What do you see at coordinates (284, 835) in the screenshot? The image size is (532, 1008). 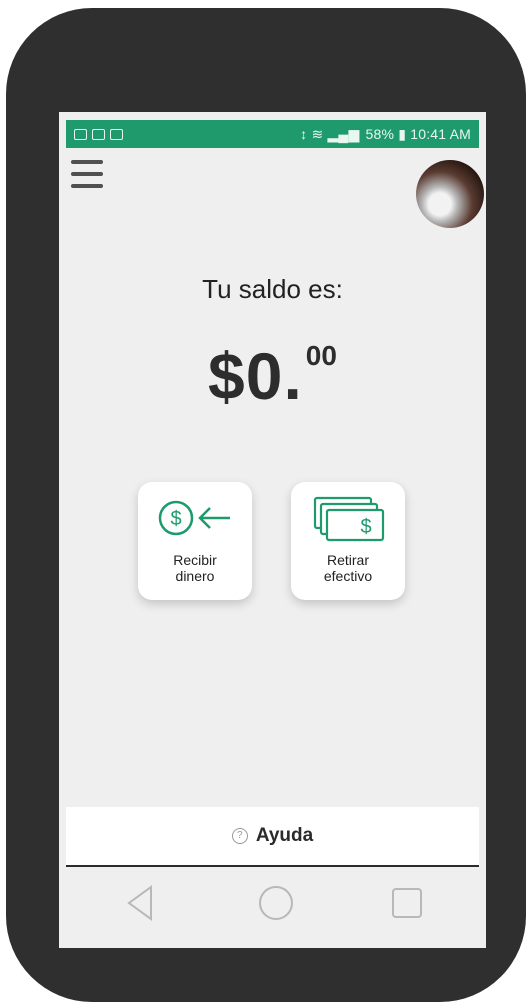 I see `help-label: Ayuda` at bounding box center [284, 835].